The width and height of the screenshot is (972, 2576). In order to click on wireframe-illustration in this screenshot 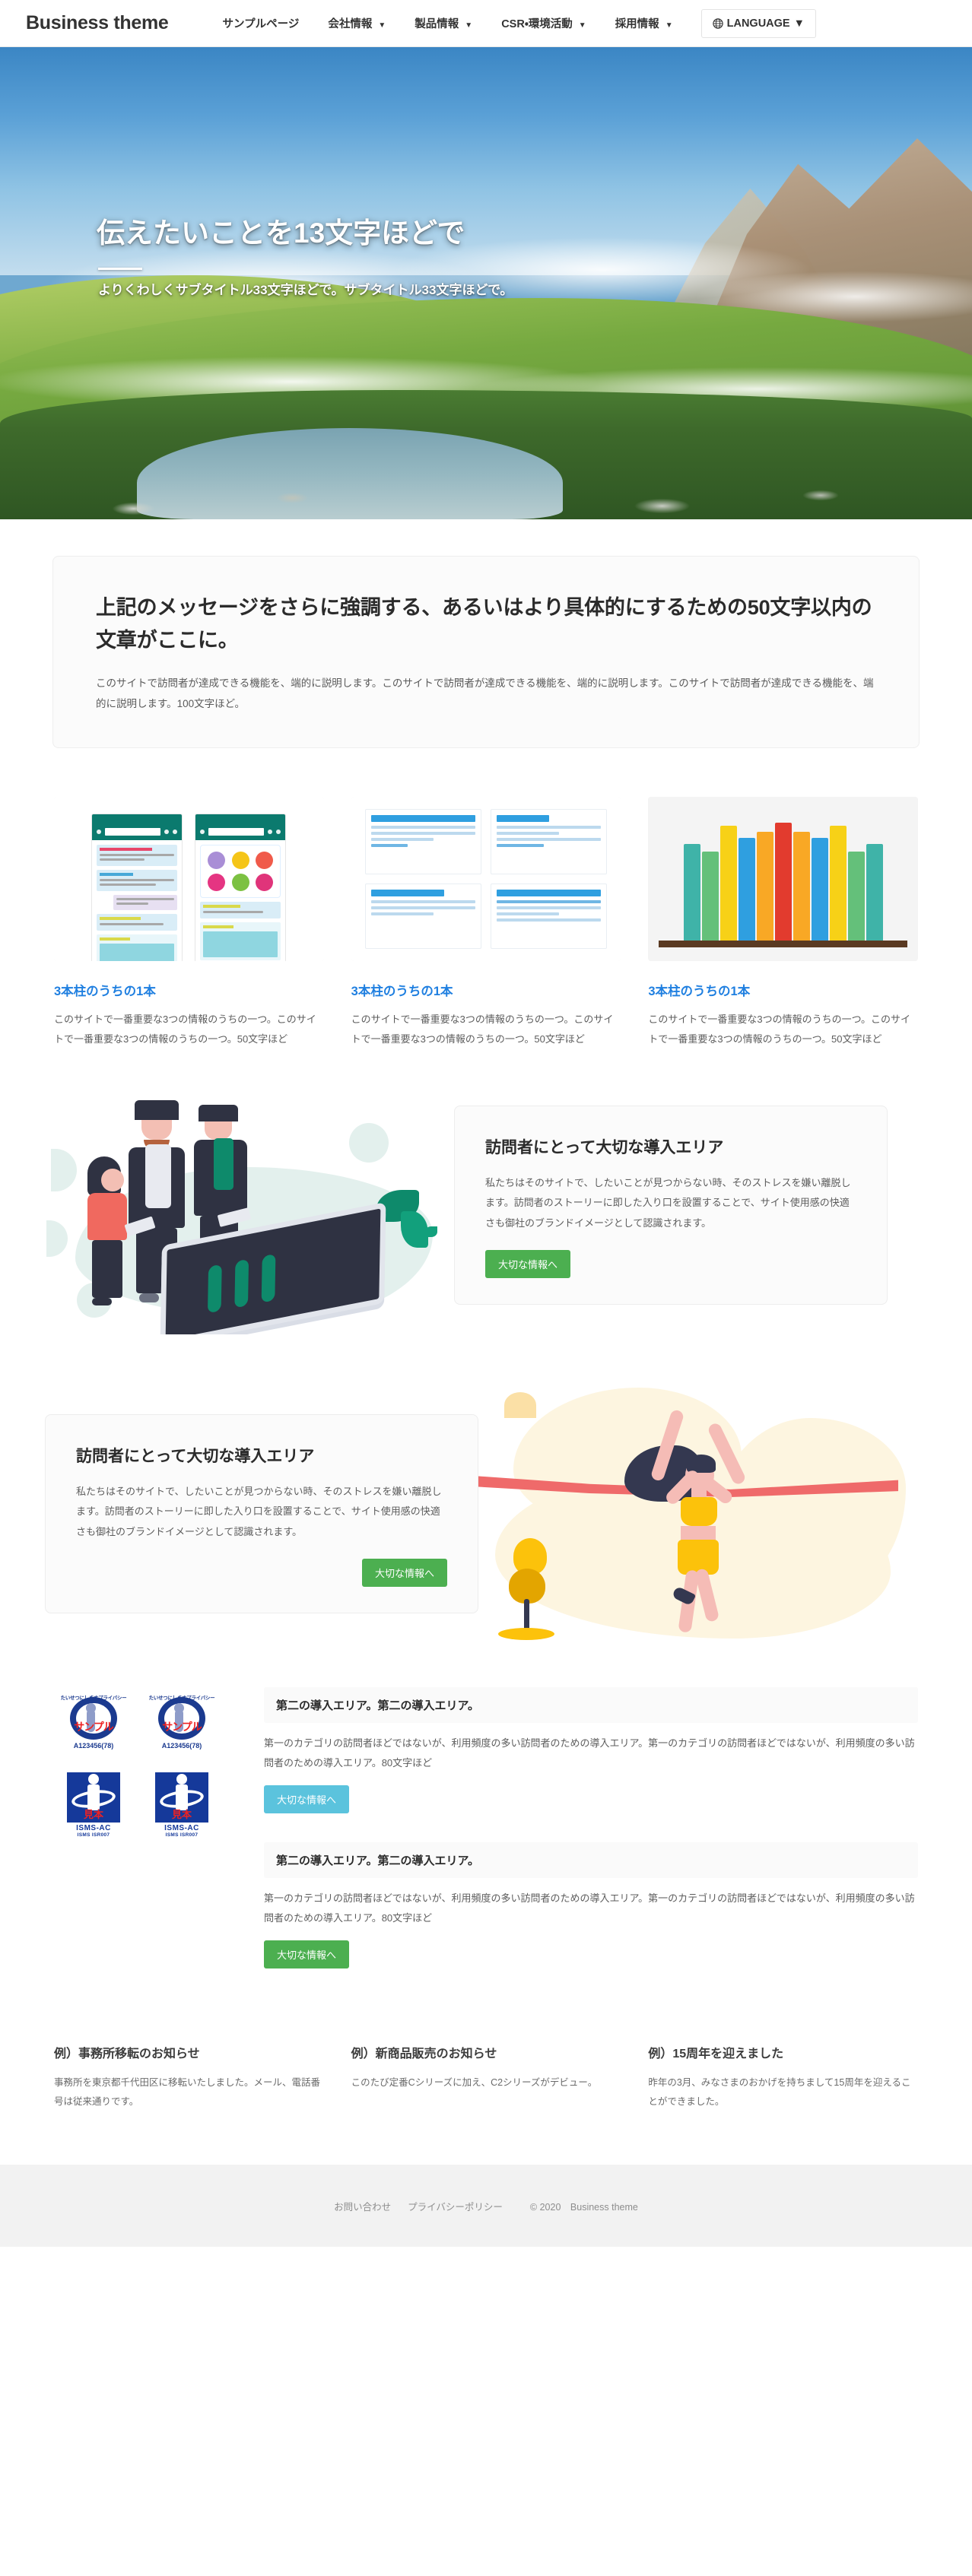, I will do `click(486, 880)`.